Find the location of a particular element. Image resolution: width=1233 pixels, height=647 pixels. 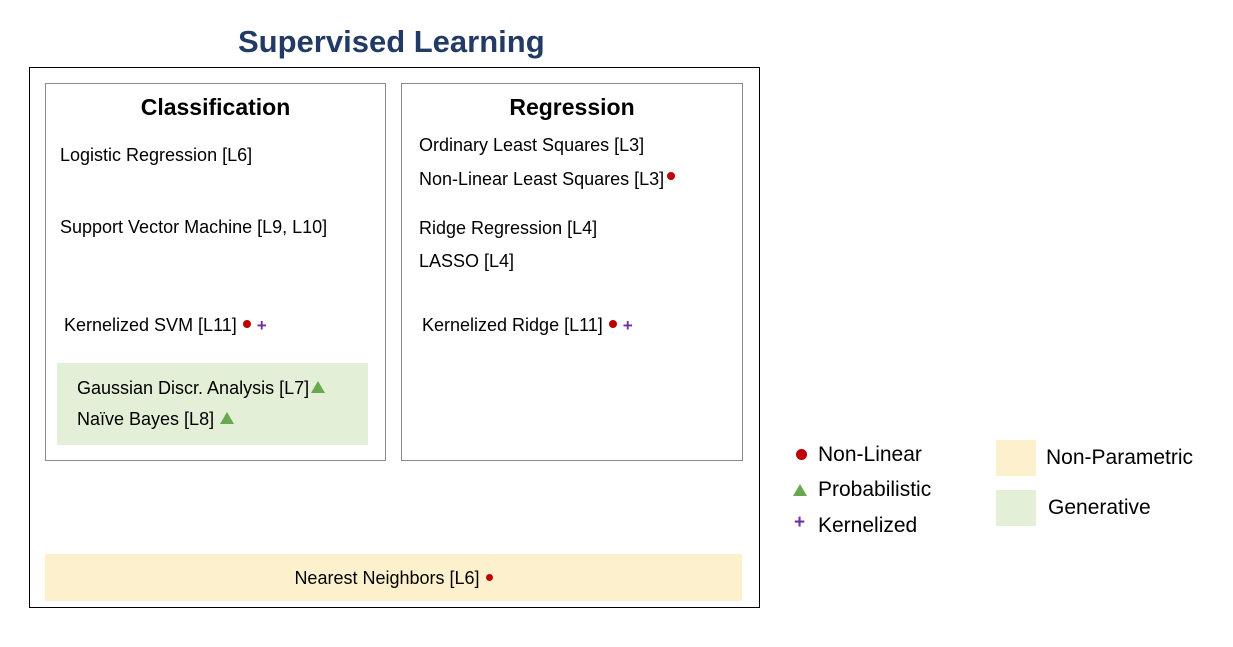

nlls-label: Non-Linear Least Squares [L3] is located at coordinates (542, 179).